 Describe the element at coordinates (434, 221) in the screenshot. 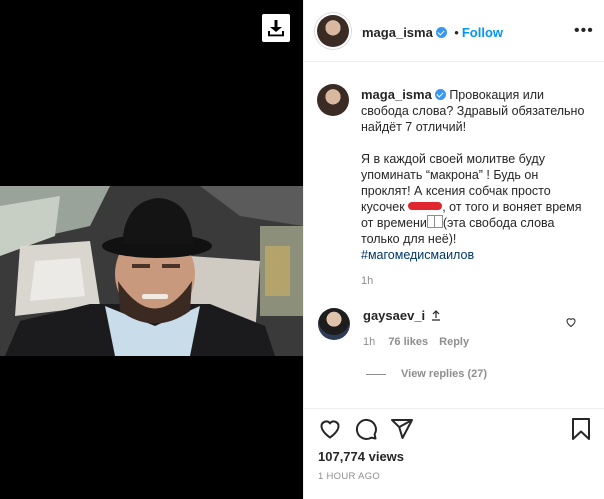

I see `emoji-placeholder-icon` at that location.